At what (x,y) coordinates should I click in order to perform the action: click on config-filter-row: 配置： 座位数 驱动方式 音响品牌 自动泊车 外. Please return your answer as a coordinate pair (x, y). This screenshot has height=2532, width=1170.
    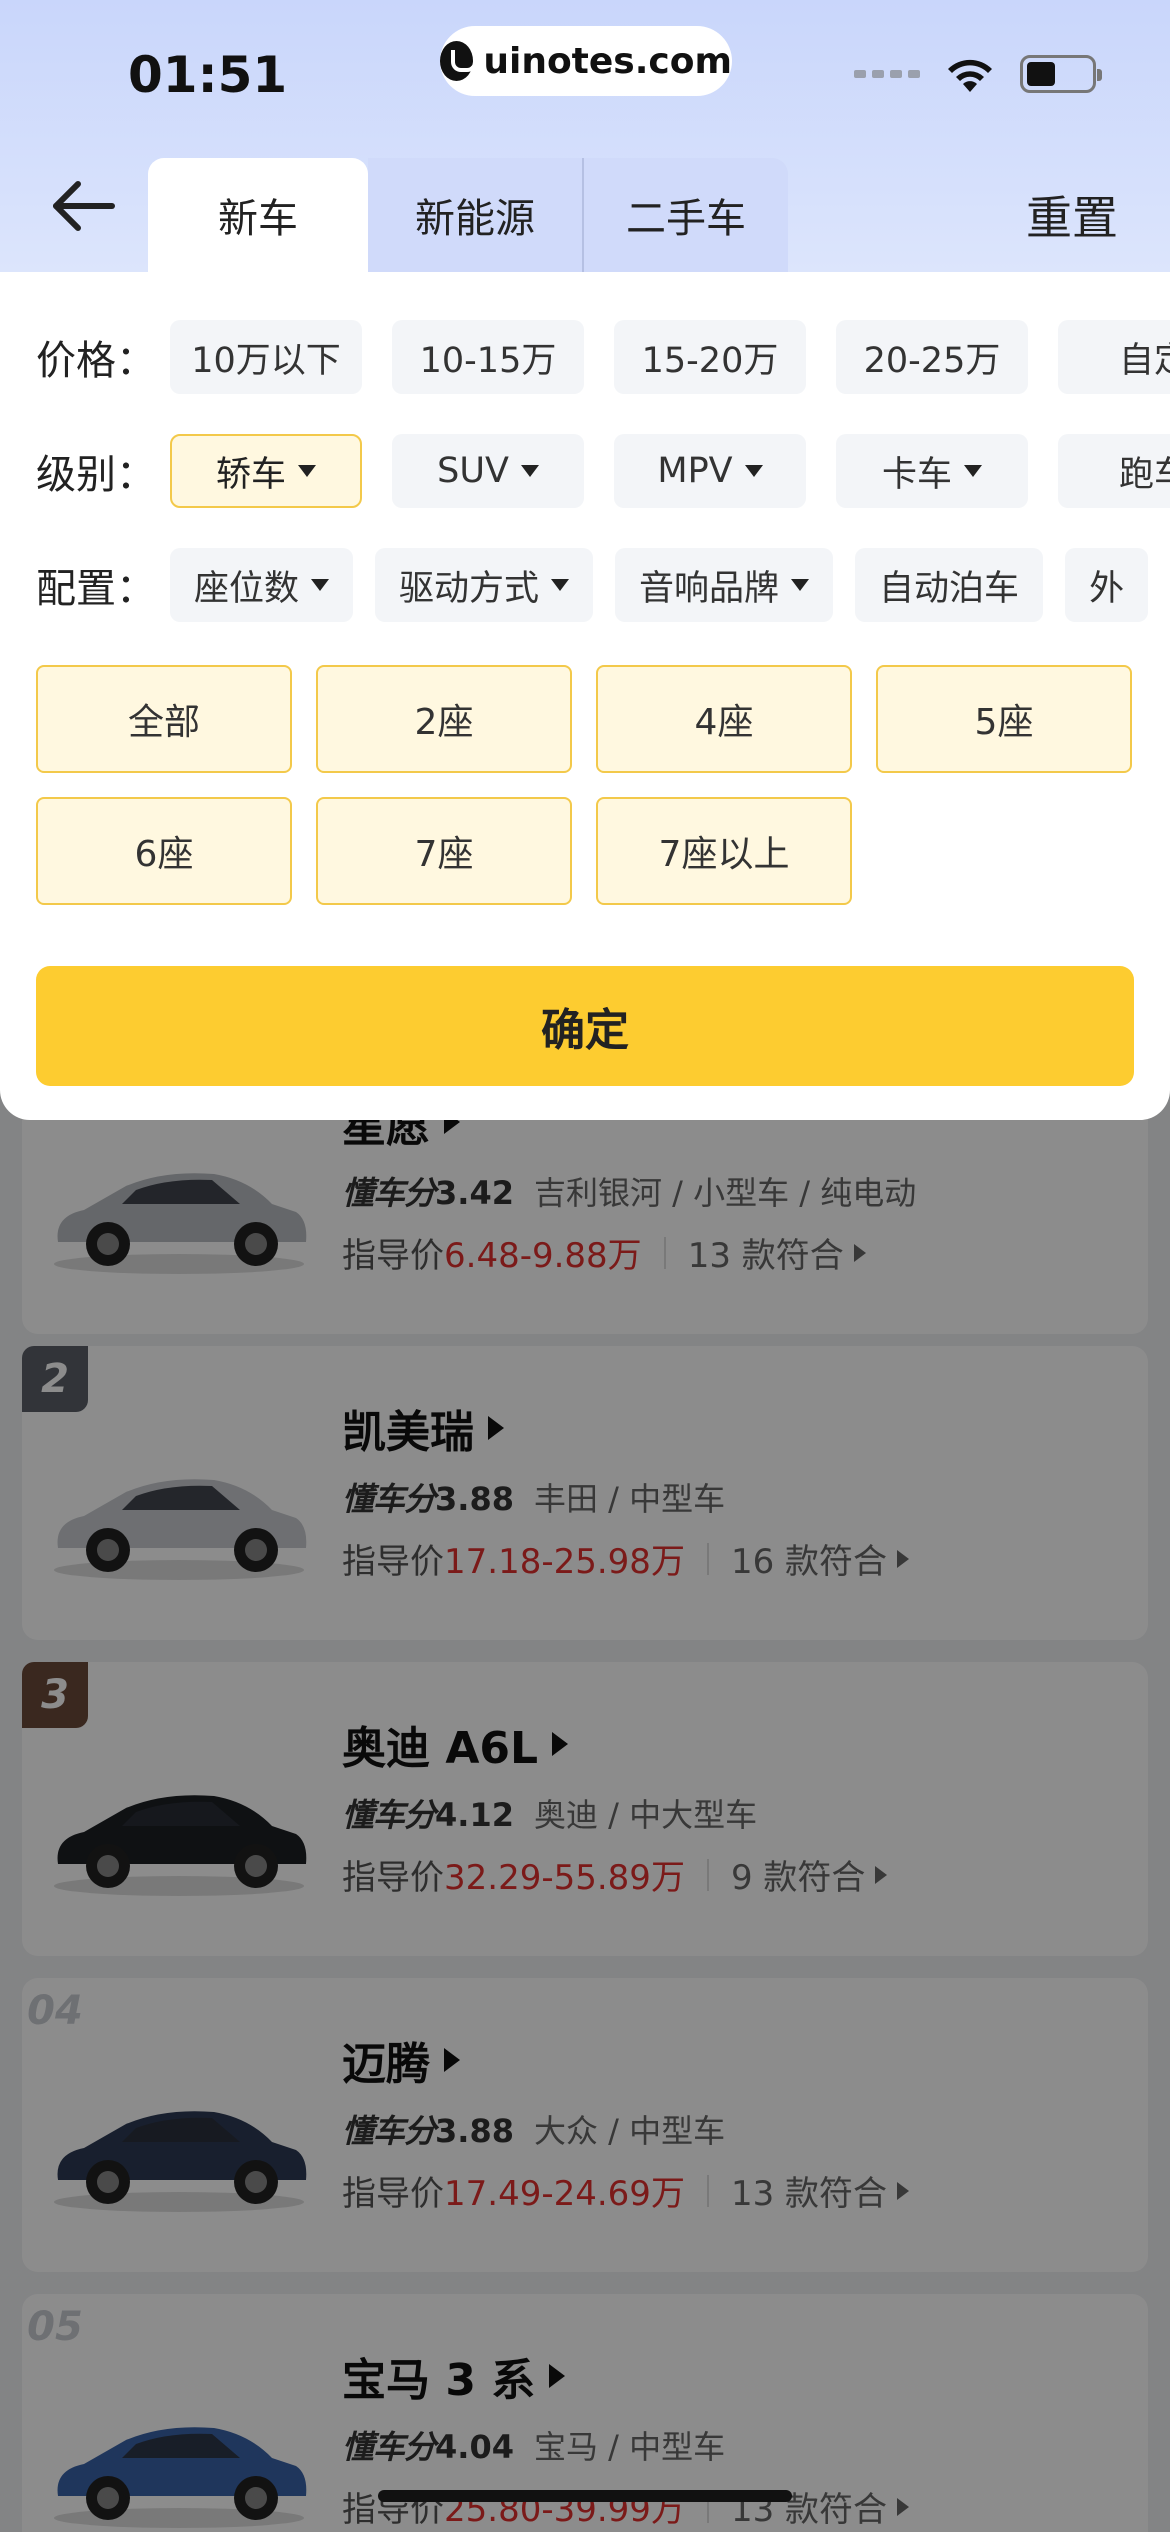
    Looking at the image, I should click on (585, 585).